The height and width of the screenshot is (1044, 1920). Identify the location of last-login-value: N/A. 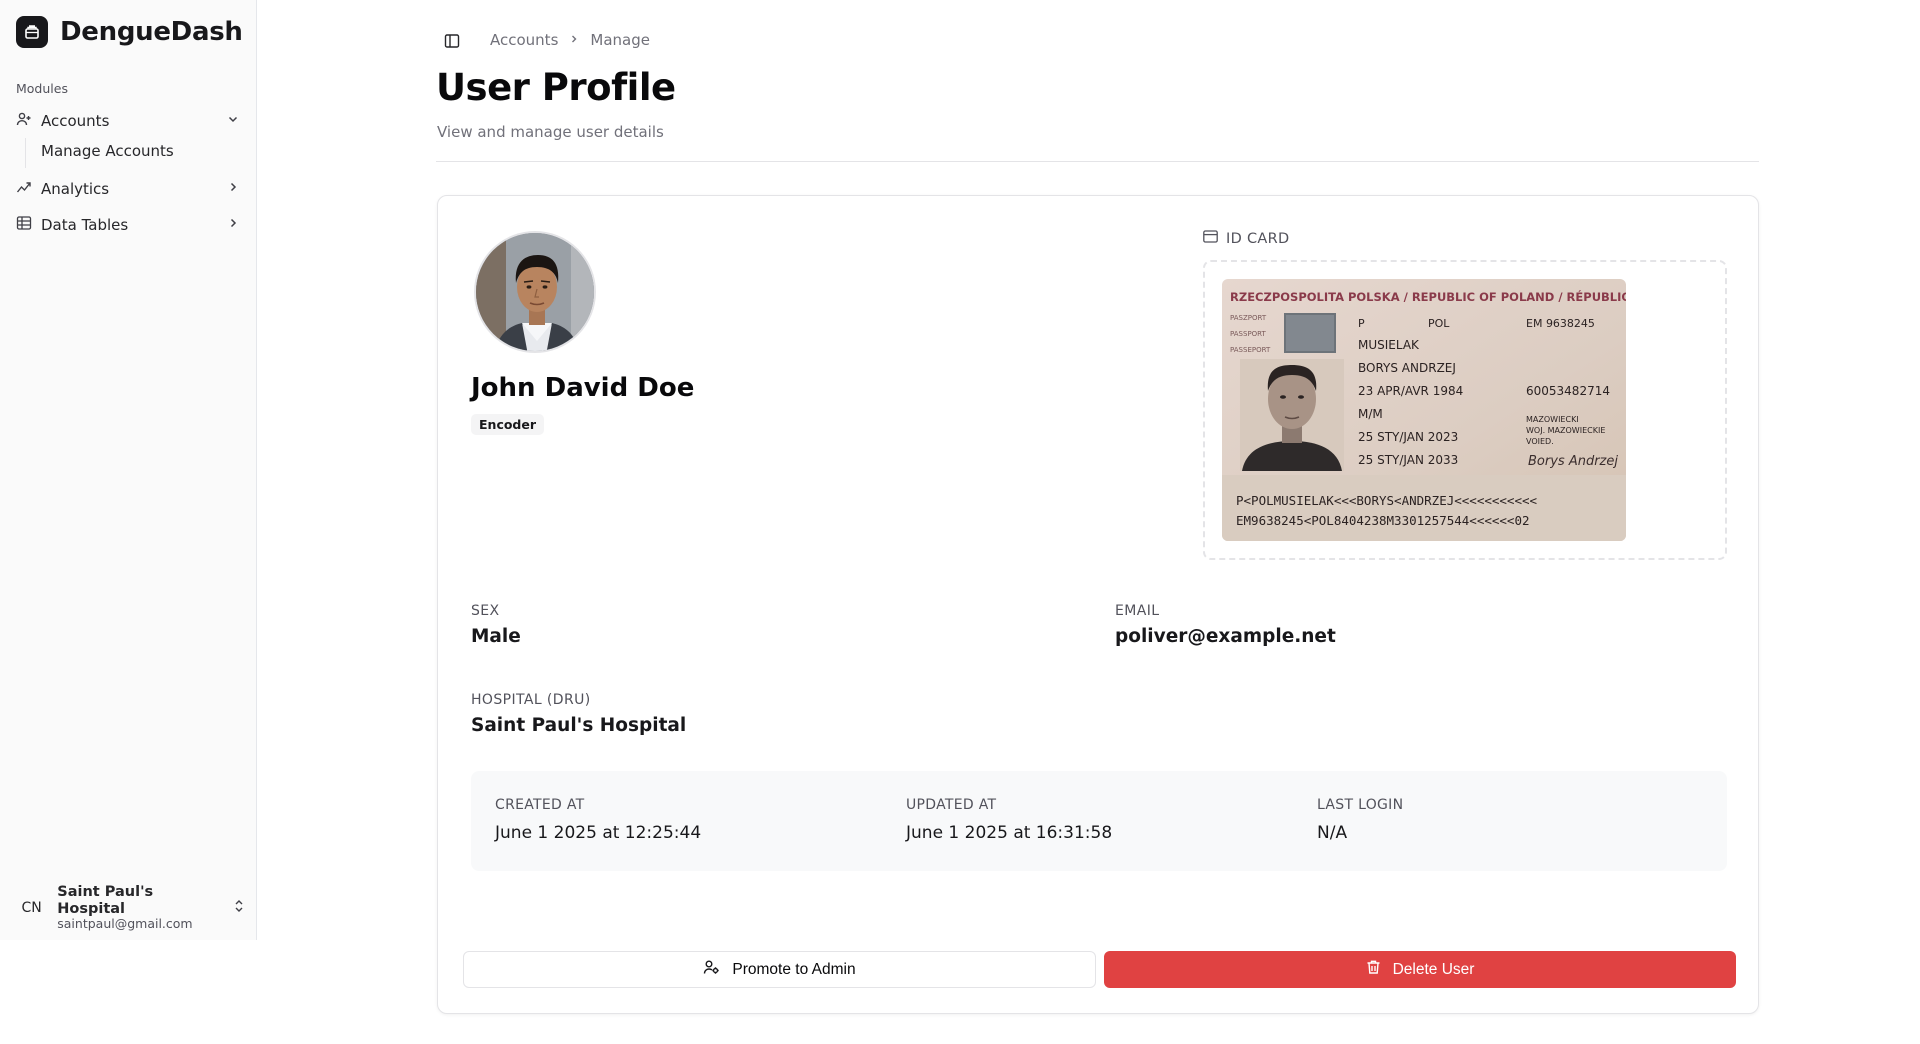
(1332, 833).